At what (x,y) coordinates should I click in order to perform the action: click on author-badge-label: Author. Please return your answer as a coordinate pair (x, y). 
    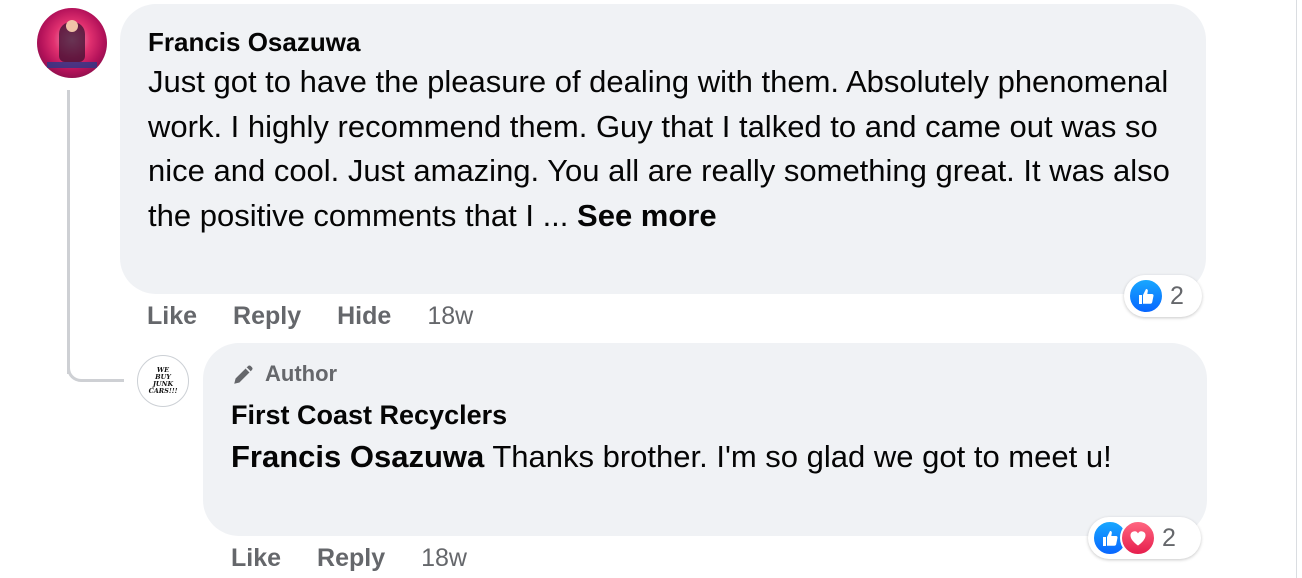
    Looking at the image, I should click on (301, 373).